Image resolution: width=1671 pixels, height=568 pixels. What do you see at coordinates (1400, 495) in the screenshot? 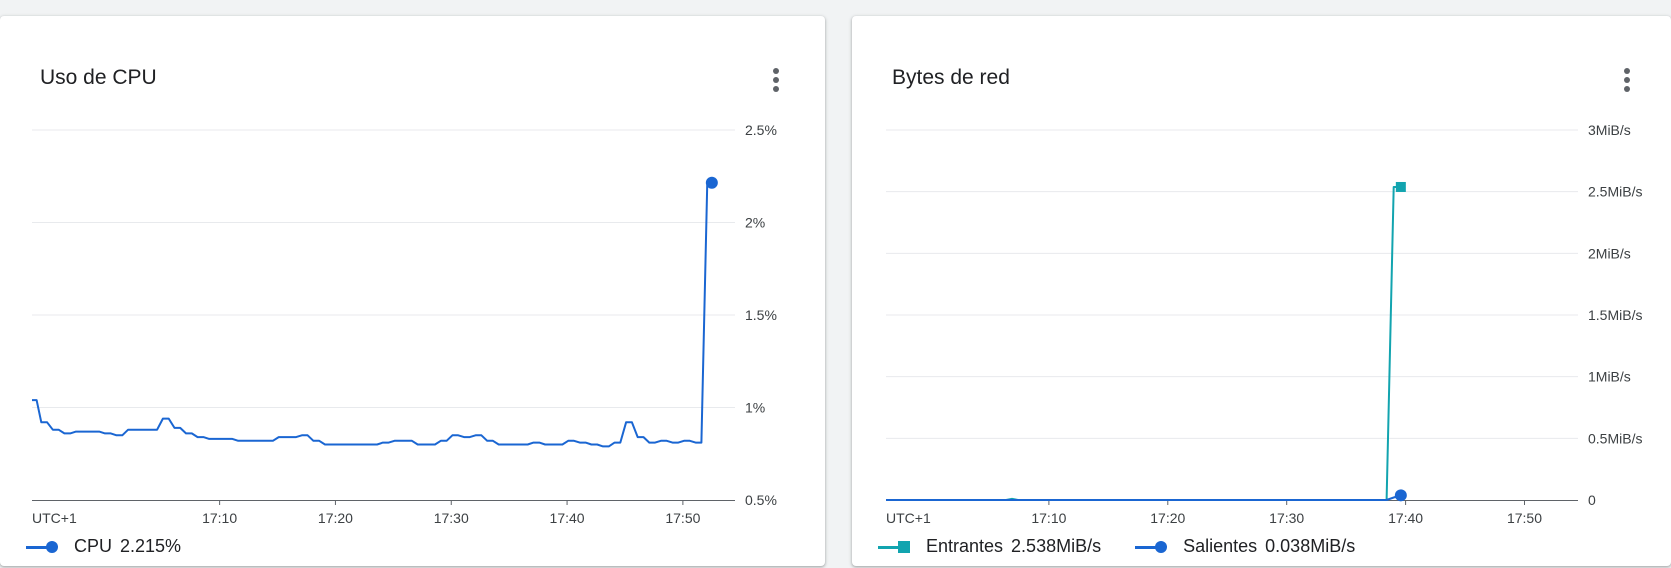
I see `series-marker-salientes` at bounding box center [1400, 495].